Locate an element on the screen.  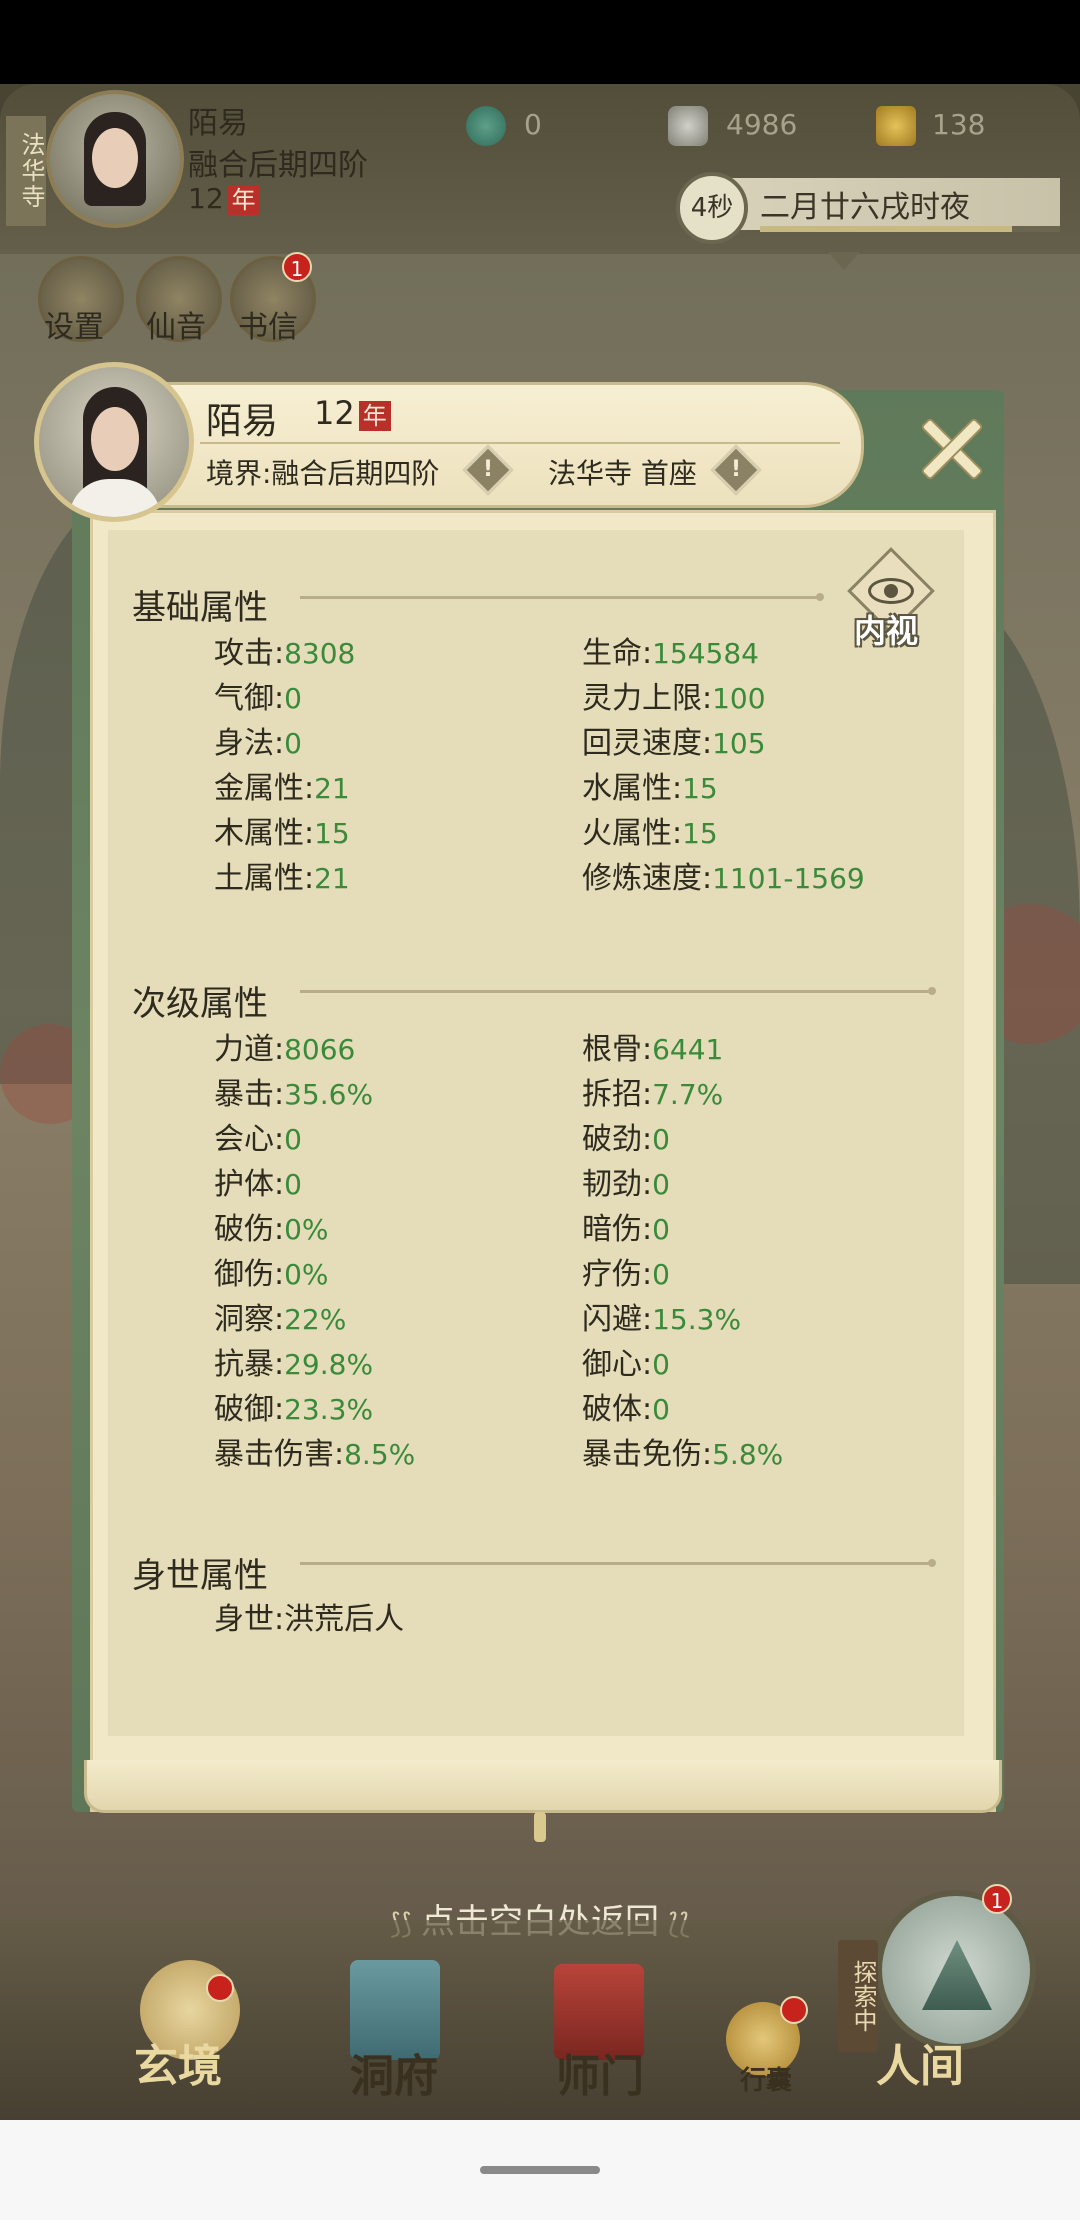
nav-cave-dwelling: 洞府 is located at coordinates (394, 2072).